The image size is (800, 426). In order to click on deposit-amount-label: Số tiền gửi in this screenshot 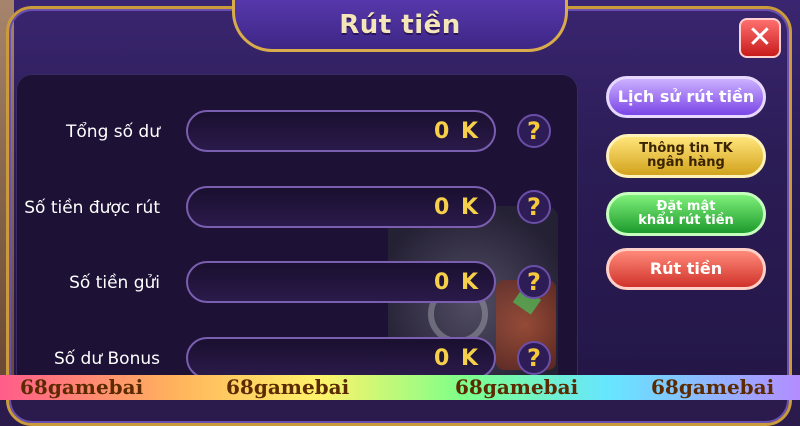, I will do `click(114, 283)`.